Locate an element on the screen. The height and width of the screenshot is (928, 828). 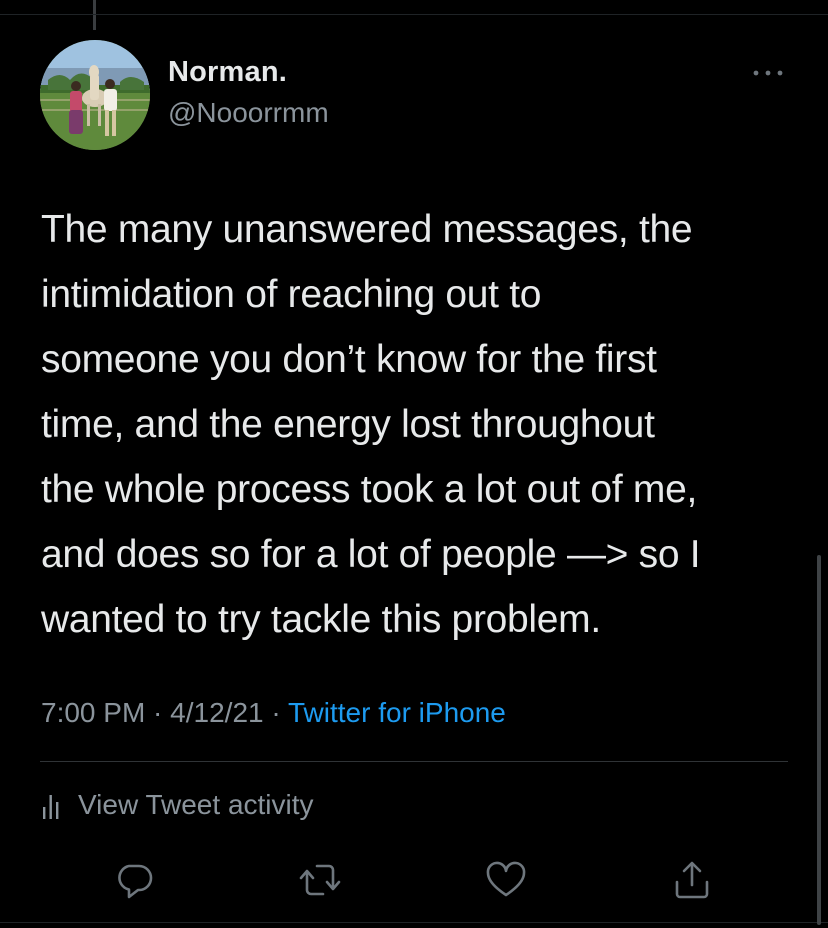
like-button is located at coordinates (506, 880).